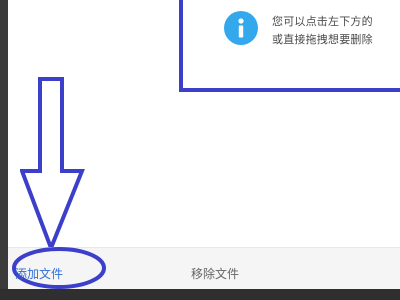 This screenshot has height=300, width=400. What do you see at coordinates (322, 21) in the screenshot?
I see `tip-text-line-1: 您可以点击左下方的` at bounding box center [322, 21].